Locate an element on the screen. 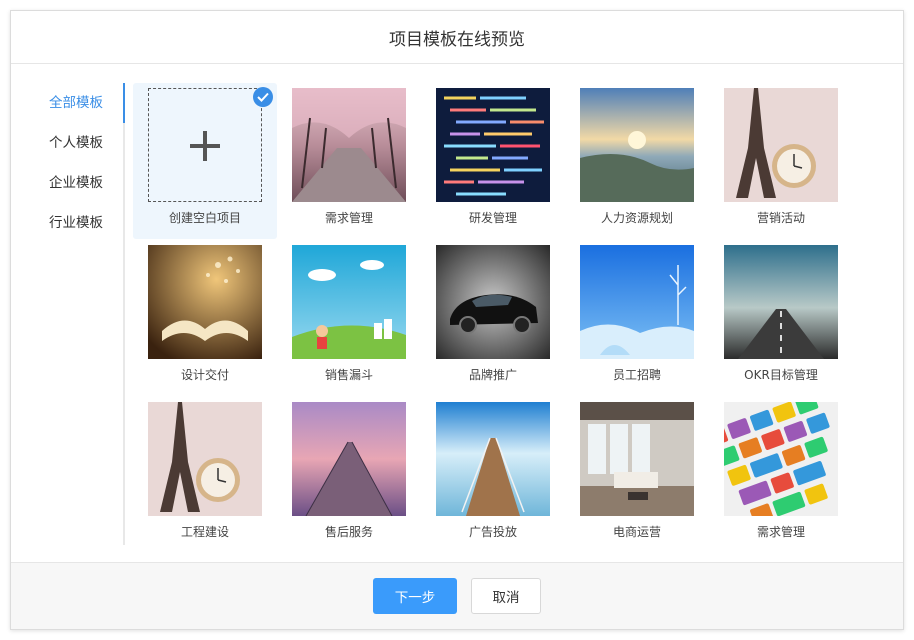 The width and height of the screenshot is (914, 640). template-card: 售后服务 is located at coordinates (349, 475).